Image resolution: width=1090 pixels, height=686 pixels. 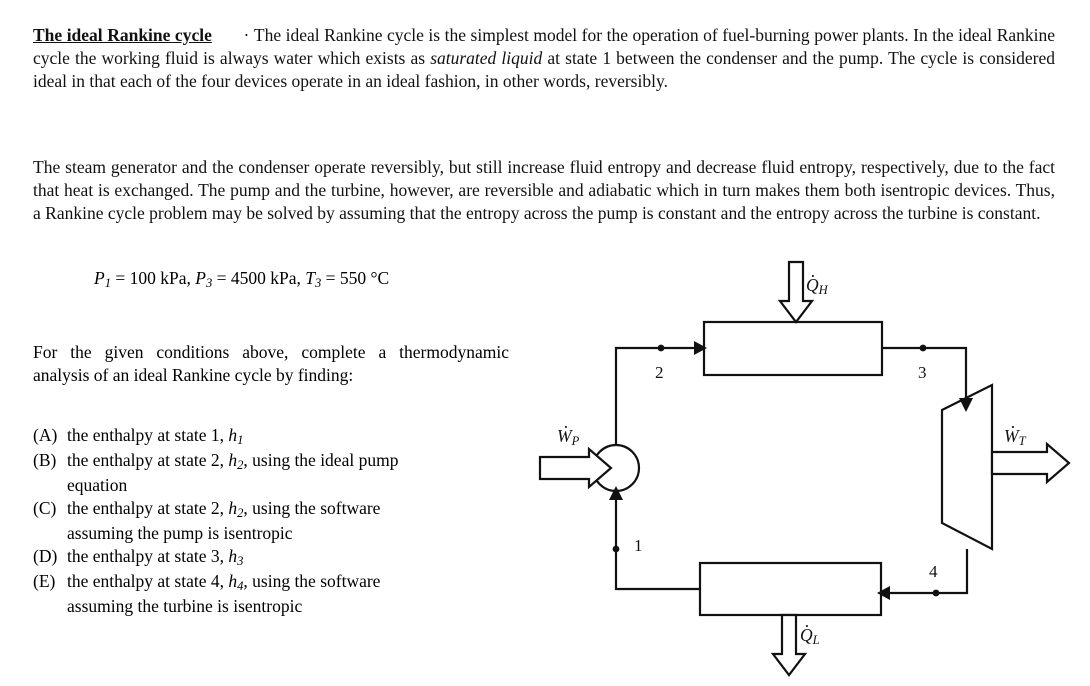 What do you see at coordinates (321, 459) in the screenshot?
I see `list-text-after: , using the ideal pump` at bounding box center [321, 459].